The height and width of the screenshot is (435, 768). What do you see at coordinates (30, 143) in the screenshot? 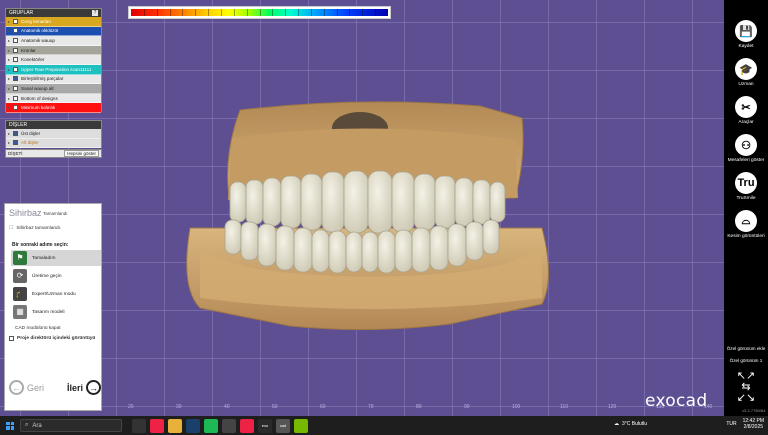
I see `teeth-label: Alt dişler` at bounding box center [30, 143].